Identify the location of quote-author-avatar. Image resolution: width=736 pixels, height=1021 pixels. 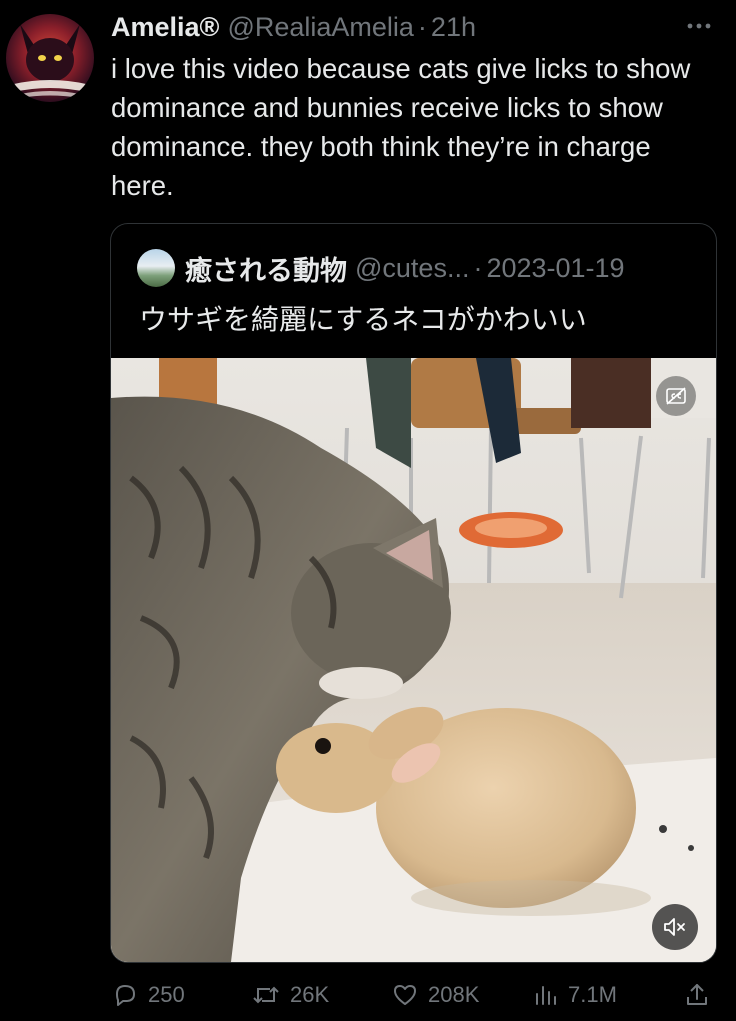
(156, 268).